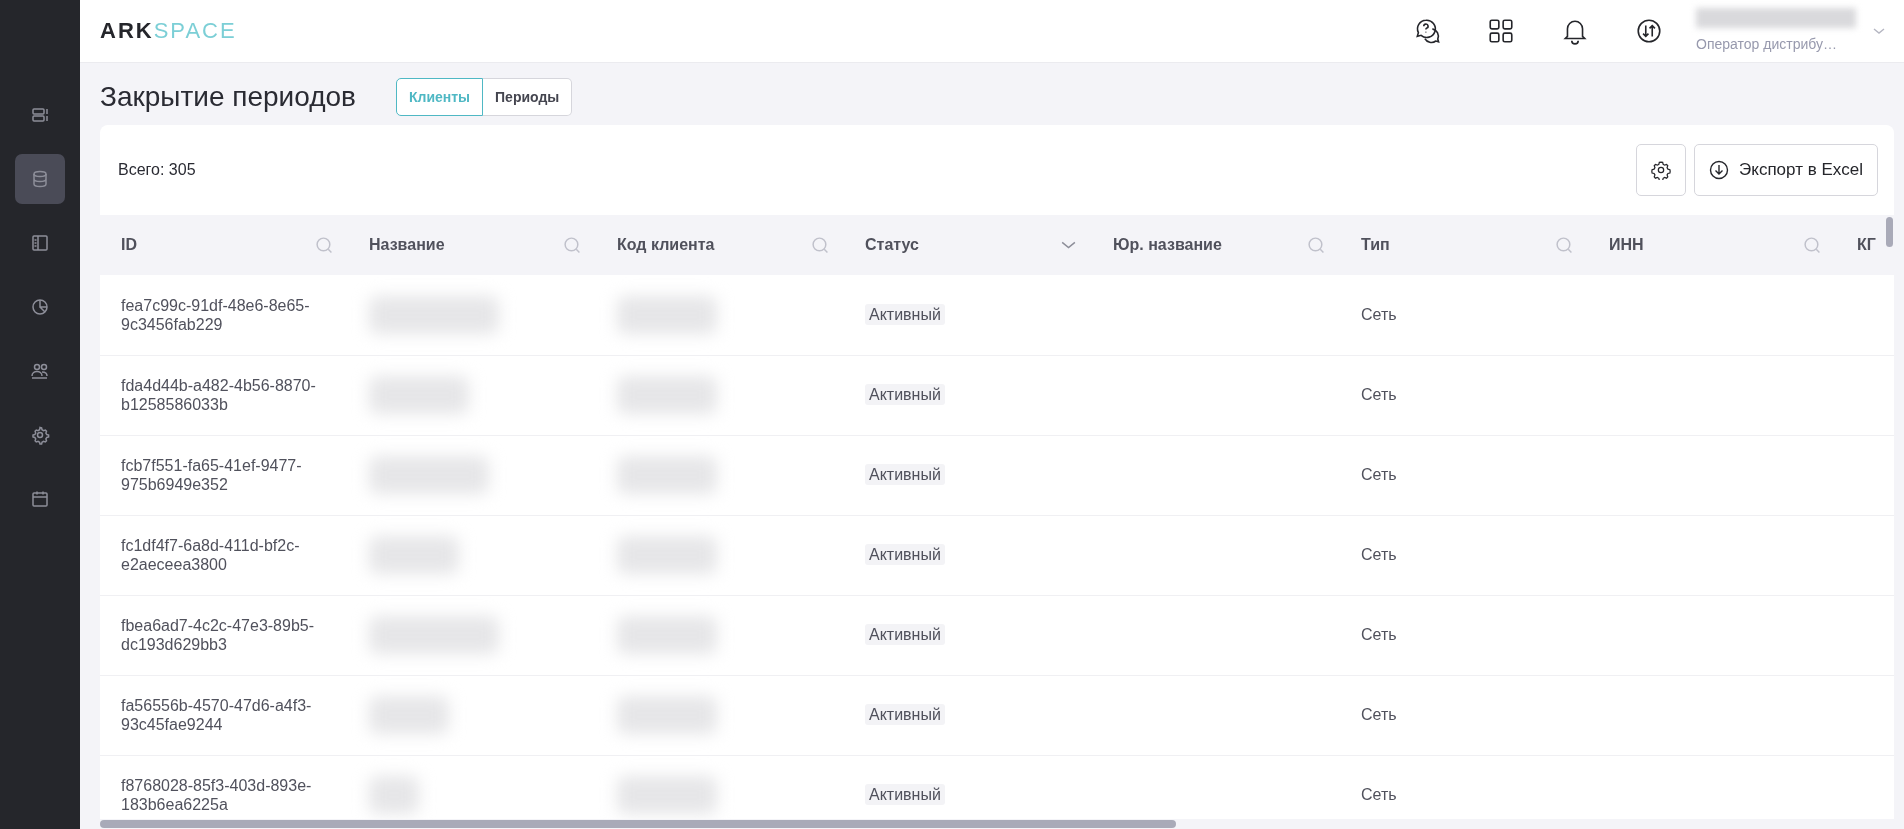  I want to click on sync-icon, so click(1649, 31).